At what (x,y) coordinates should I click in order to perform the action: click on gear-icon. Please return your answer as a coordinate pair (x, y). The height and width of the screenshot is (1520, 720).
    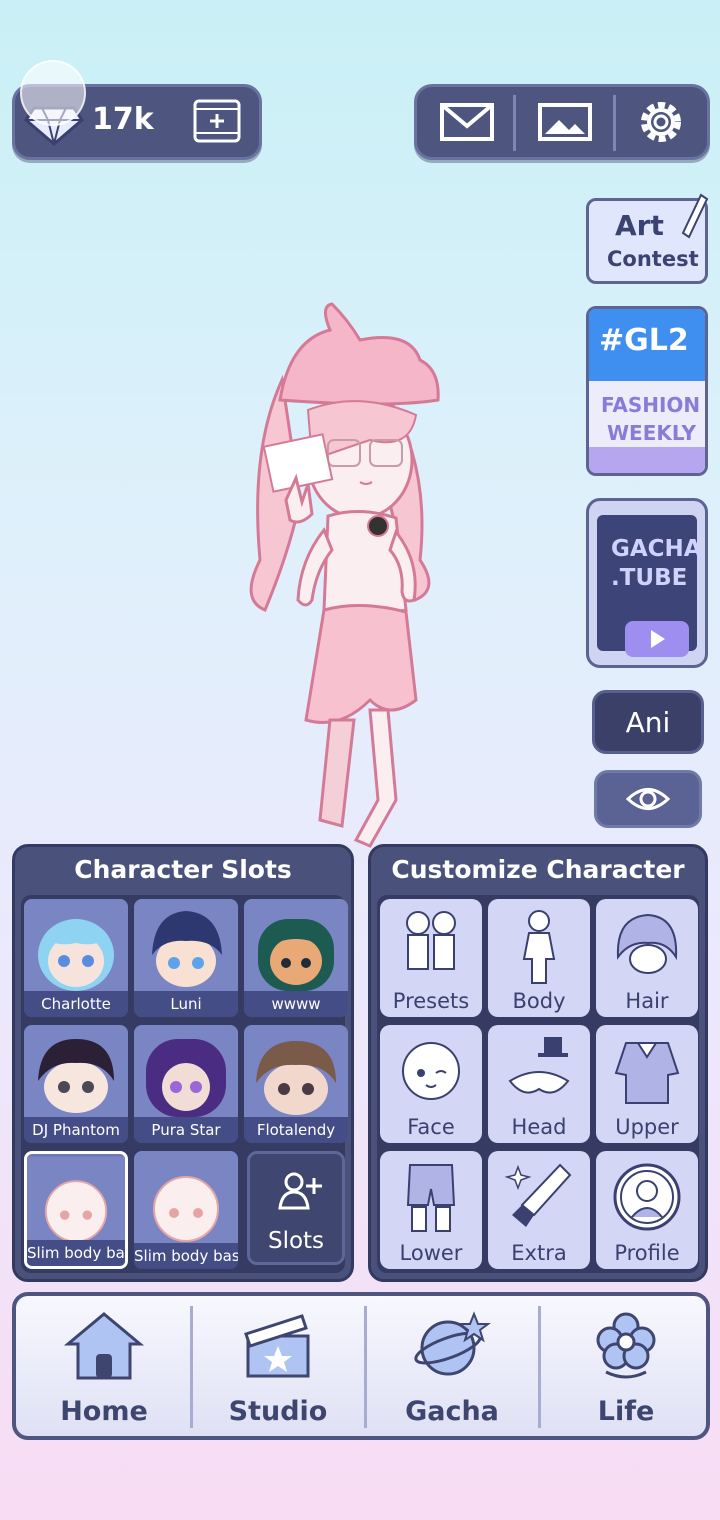
    Looking at the image, I should click on (661, 122).